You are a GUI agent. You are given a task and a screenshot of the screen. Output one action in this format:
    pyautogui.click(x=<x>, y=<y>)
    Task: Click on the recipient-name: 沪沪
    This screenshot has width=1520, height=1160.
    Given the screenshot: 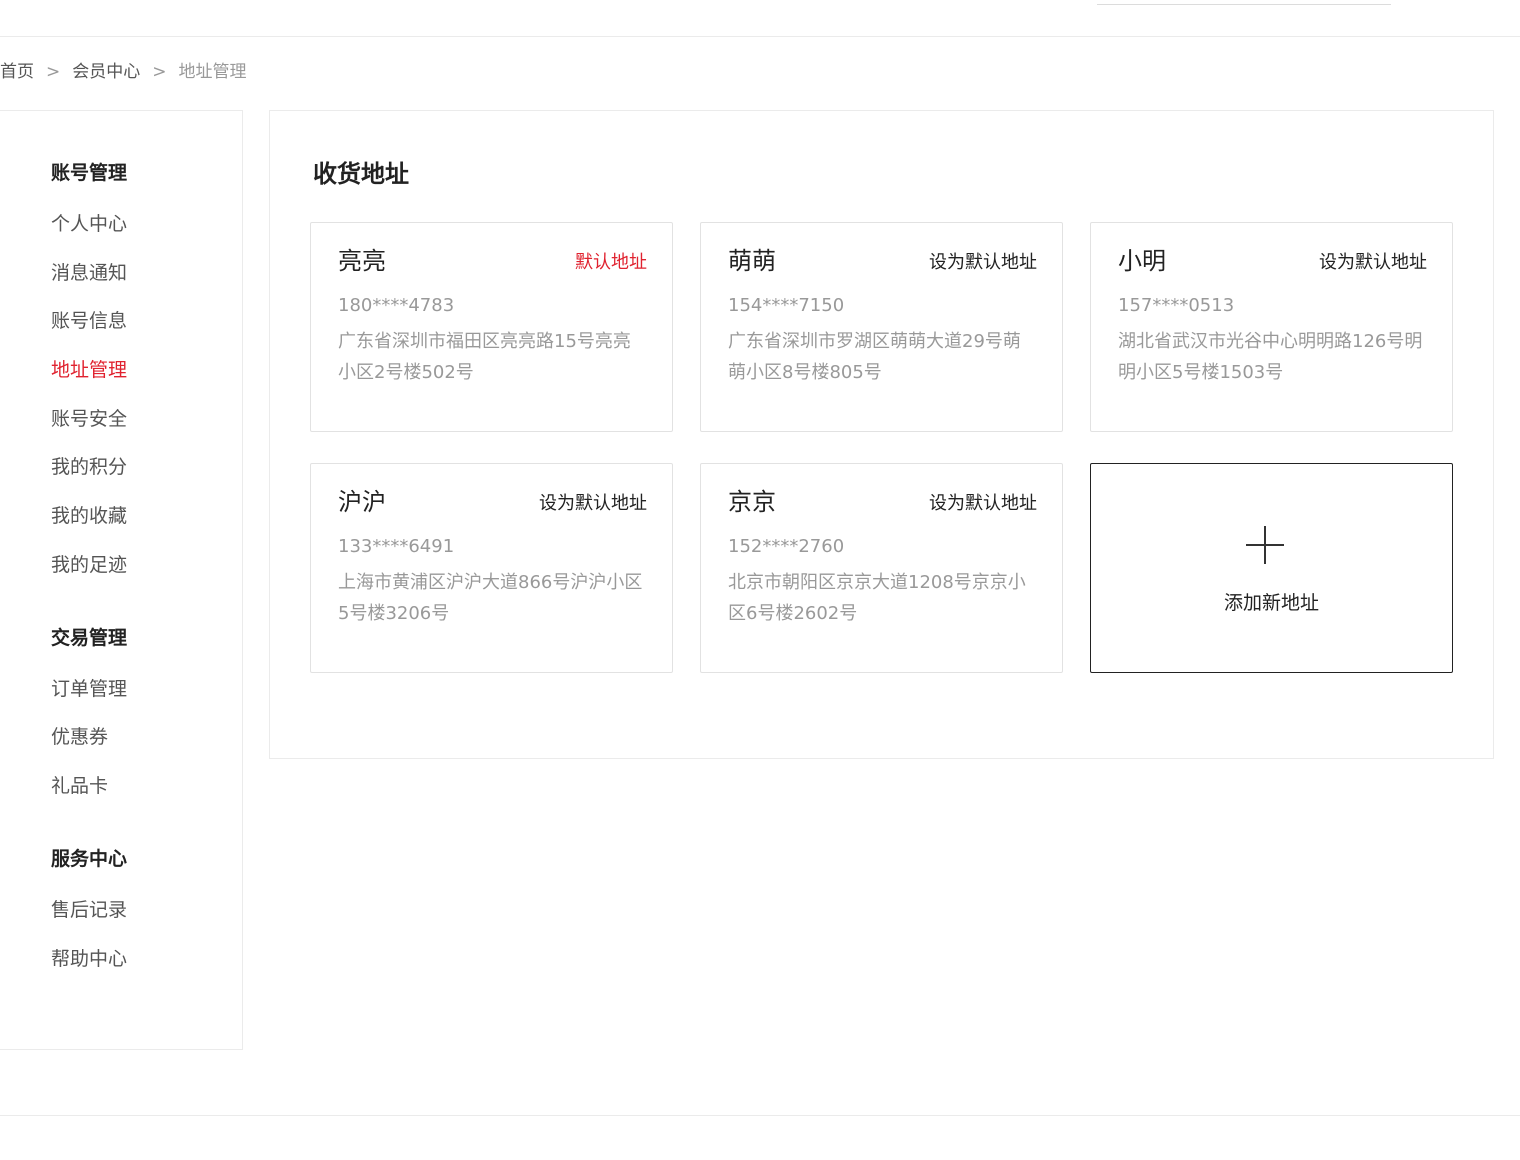 What is the action you would take?
    pyautogui.click(x=362, y=502)
    